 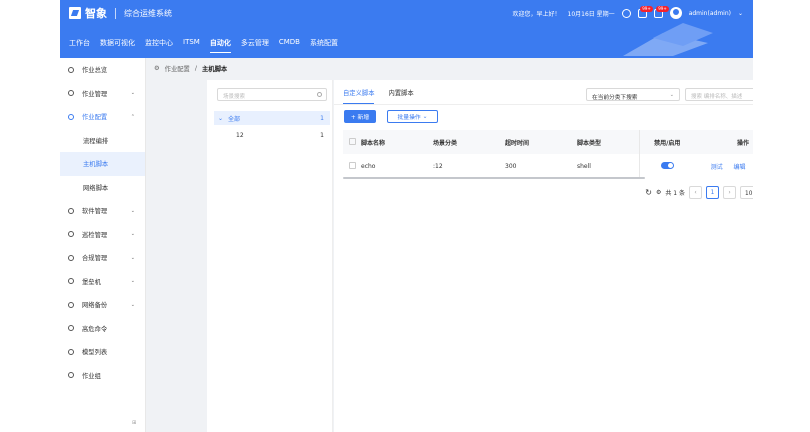 I want to click on tab-custom-script: 自定义脚本, so click(x=359, y=96).